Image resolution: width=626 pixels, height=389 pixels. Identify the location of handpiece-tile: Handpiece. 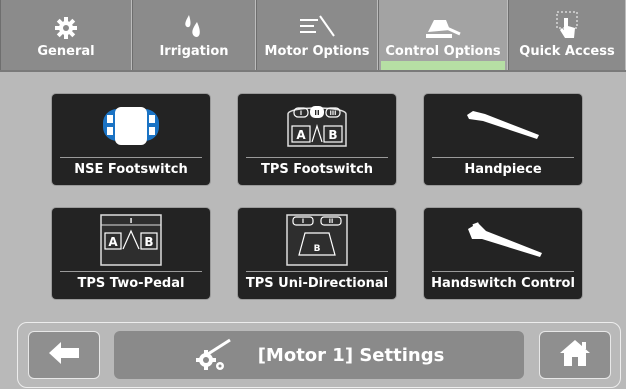
(503, 139).